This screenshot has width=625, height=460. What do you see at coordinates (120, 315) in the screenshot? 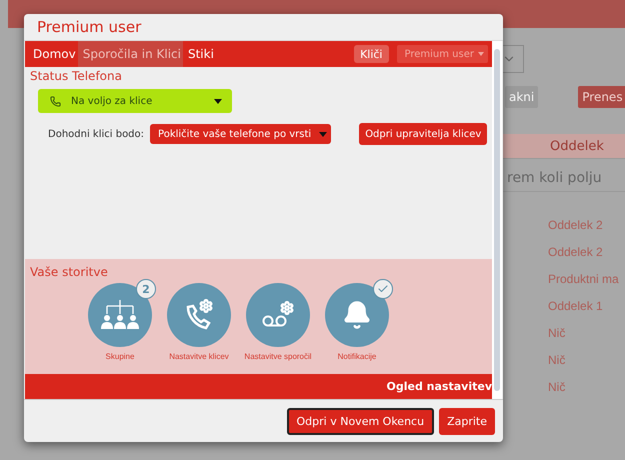
I see `people-hierarchy-icon` at bounding box center [120, 315].